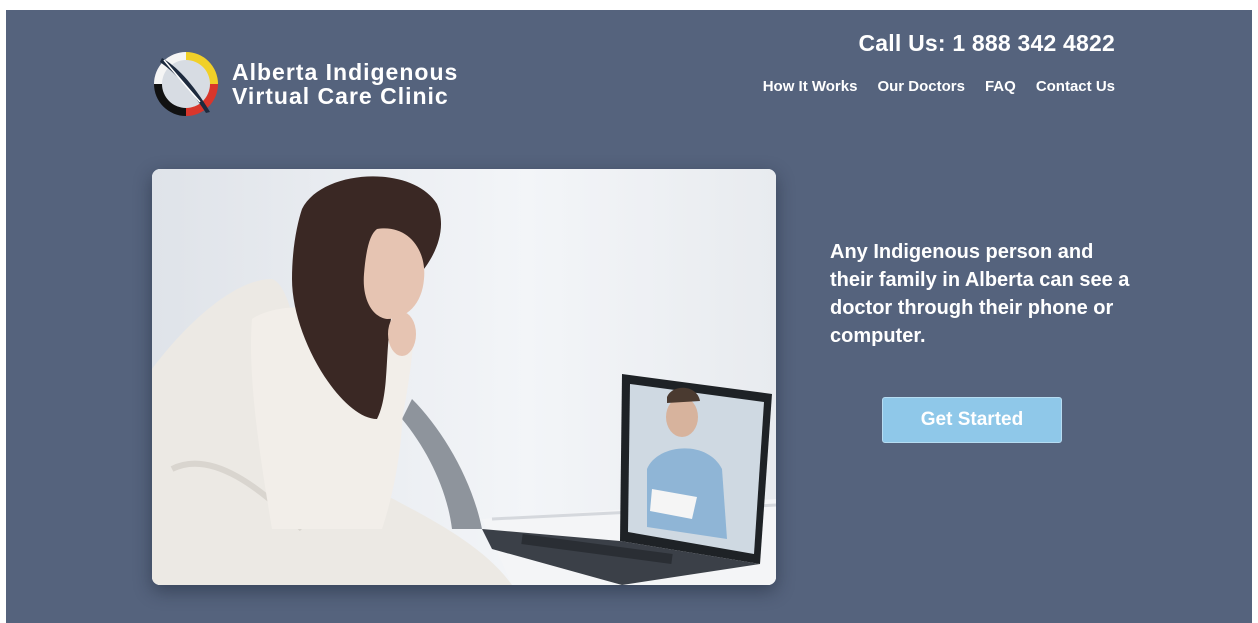 The image size is (1258, 623). Describe the element at coordinates (340, 96) in the screenshot. I see `brand-line-2: Virtual Care Clinic` at that location.